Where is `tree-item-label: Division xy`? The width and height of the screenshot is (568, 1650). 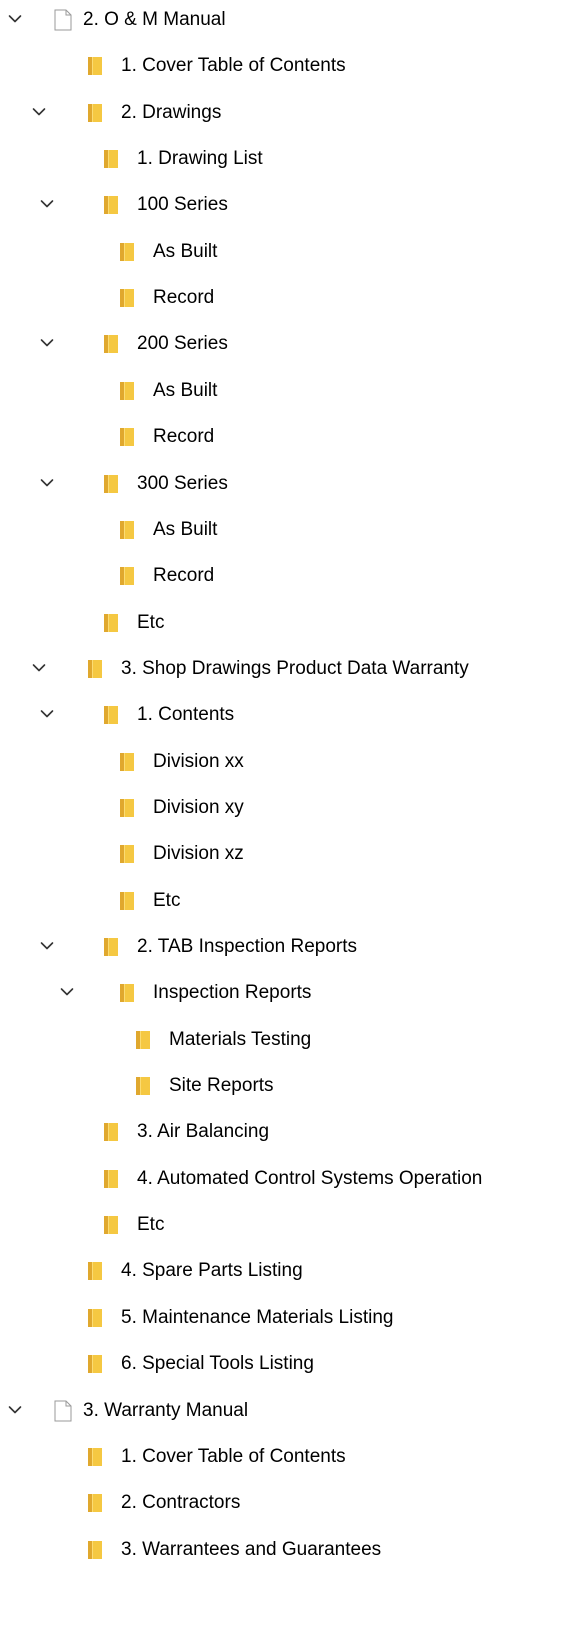 tree-item-label: Division xy is located at coordinates (198, 807).